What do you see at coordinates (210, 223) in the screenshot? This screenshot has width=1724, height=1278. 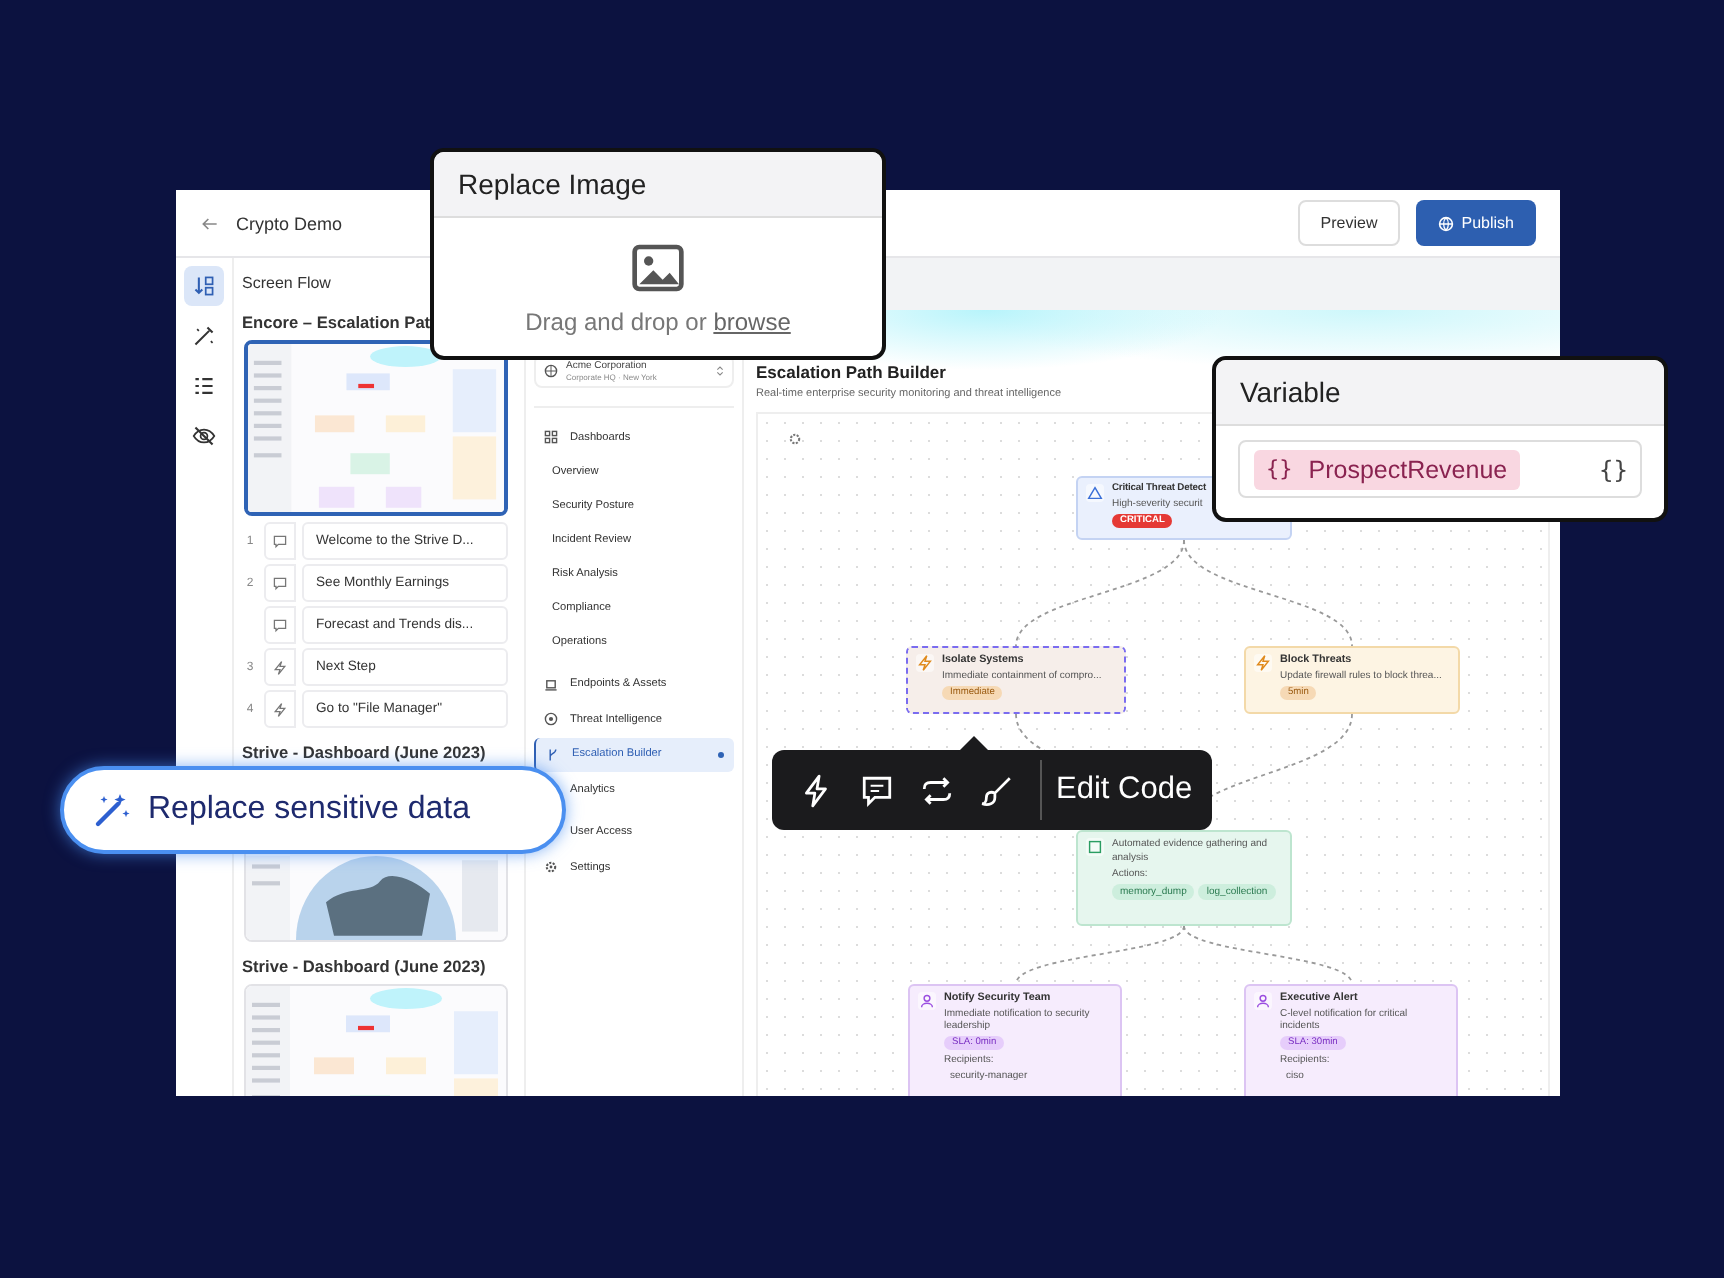 I see `back-arrow-icon` at bounding box center [210, 223].